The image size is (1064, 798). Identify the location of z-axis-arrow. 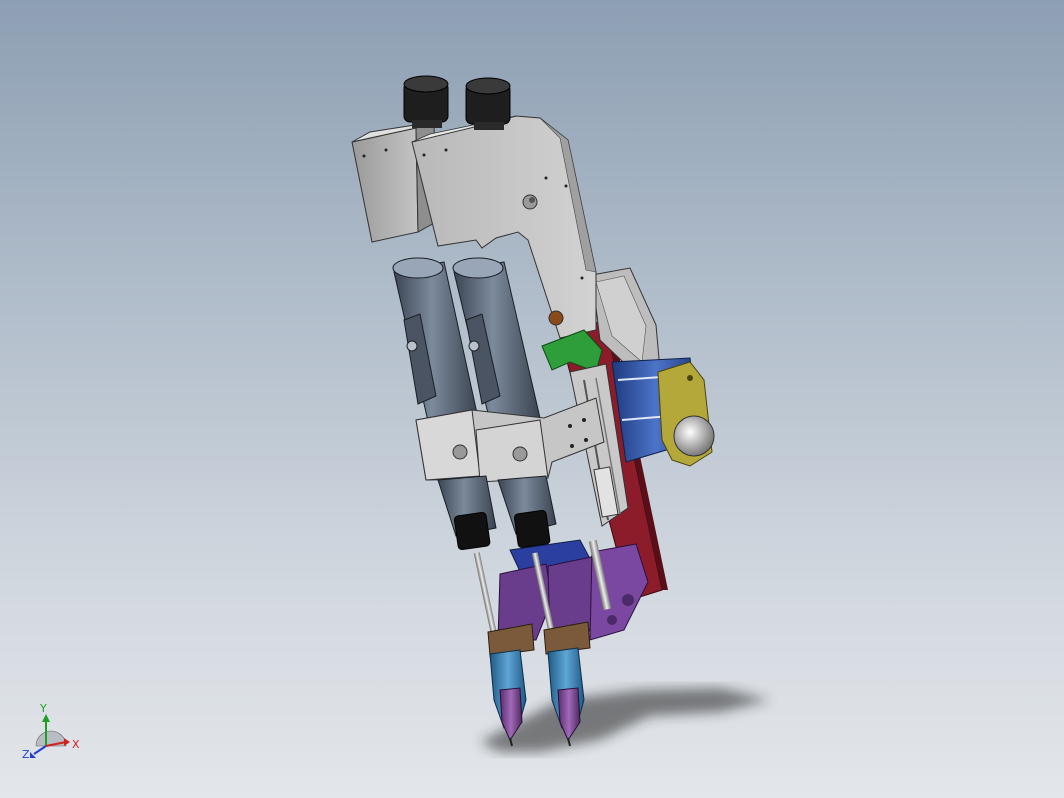
(38, 751).